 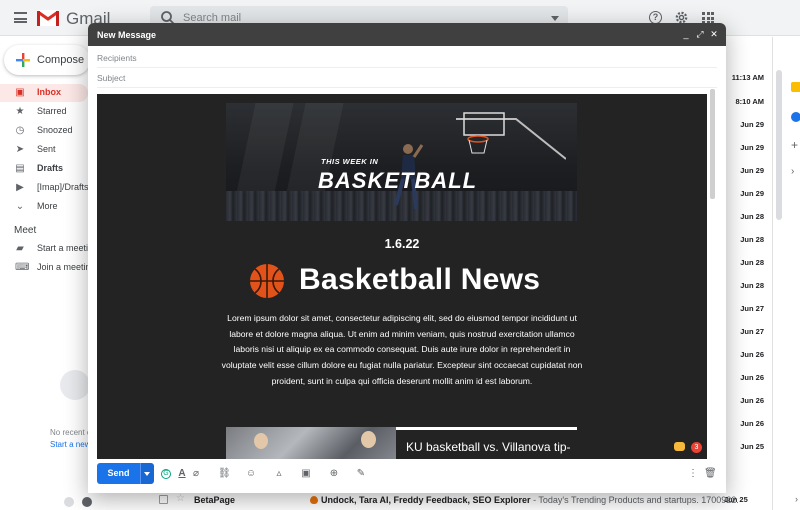 What do you see at coordinates (48, 18) in the screenshot?
I see `gmail-logo-icon` at bounding box center [48, 18].